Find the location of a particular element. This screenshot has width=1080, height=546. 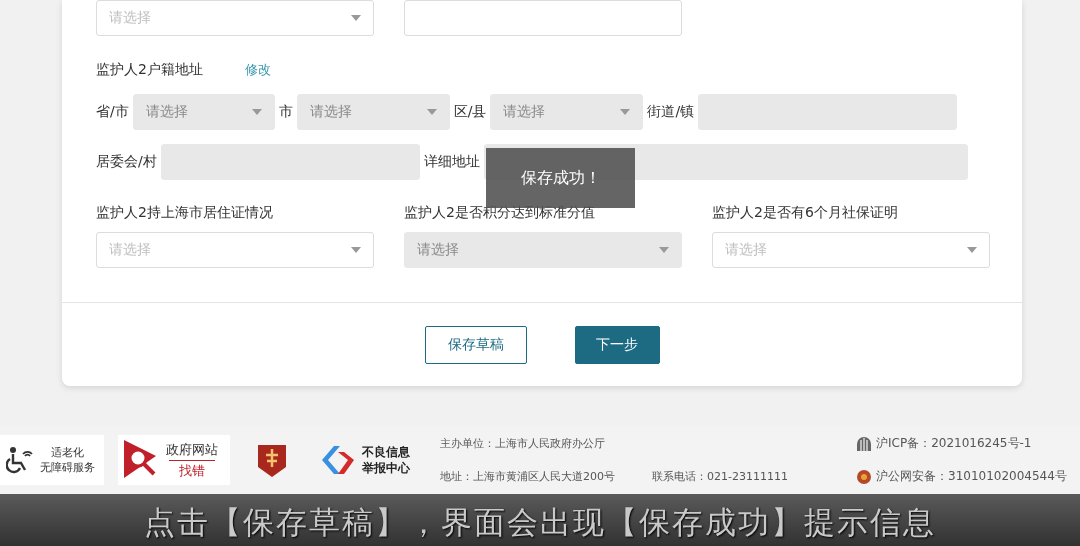

badge-text: 政府网站 is located at coordinates (192, 449).